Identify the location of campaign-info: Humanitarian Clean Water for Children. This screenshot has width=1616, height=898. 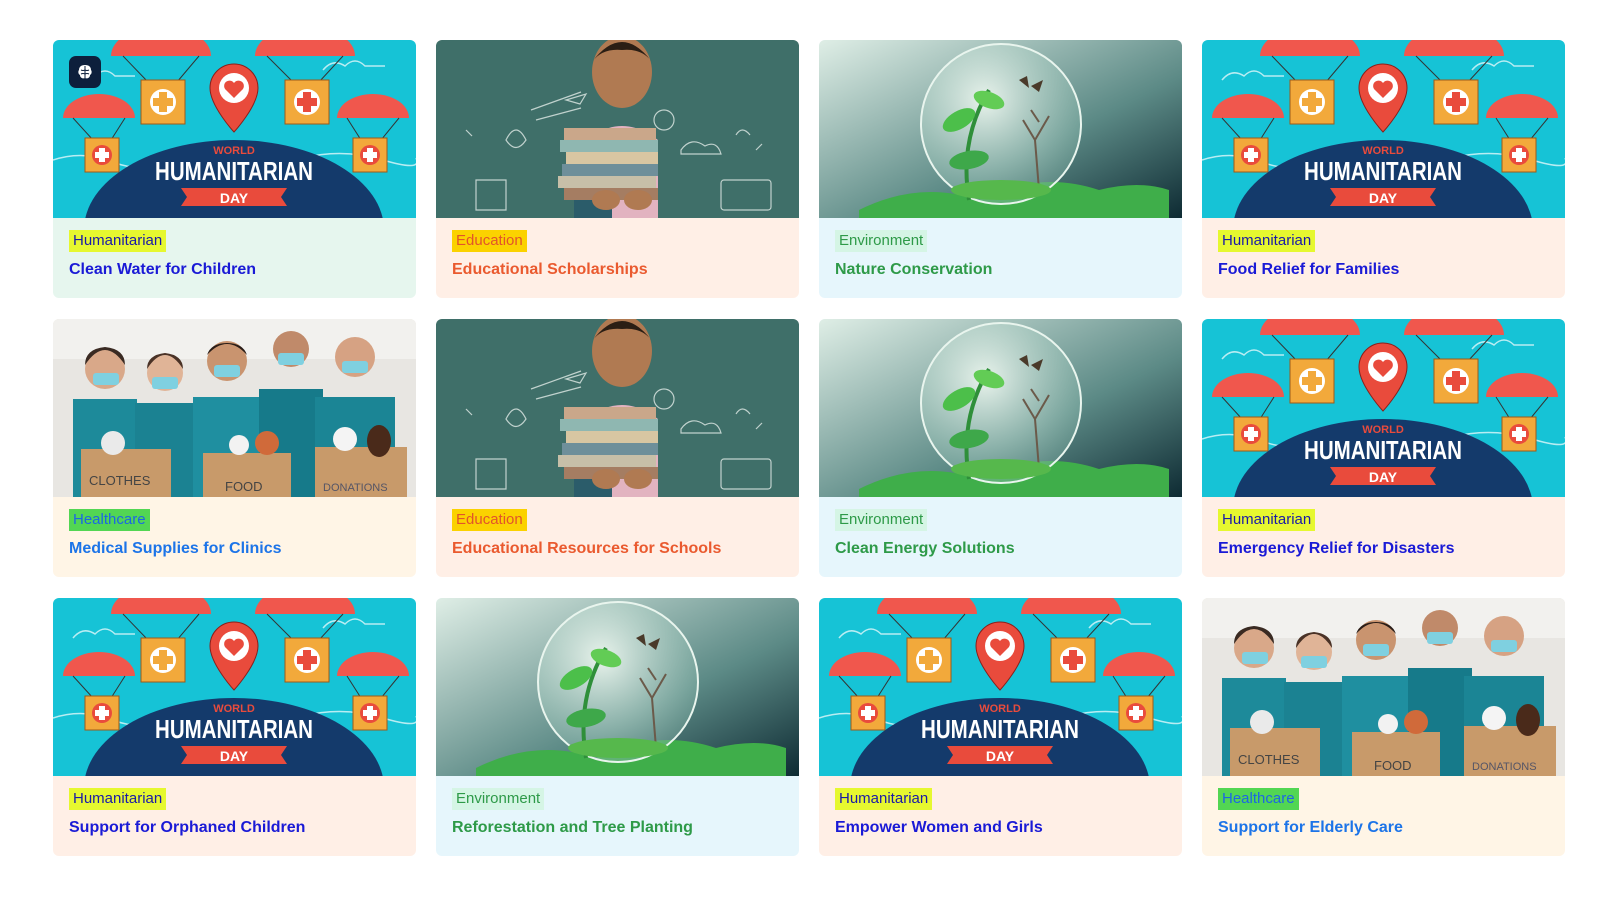
(234, 258).